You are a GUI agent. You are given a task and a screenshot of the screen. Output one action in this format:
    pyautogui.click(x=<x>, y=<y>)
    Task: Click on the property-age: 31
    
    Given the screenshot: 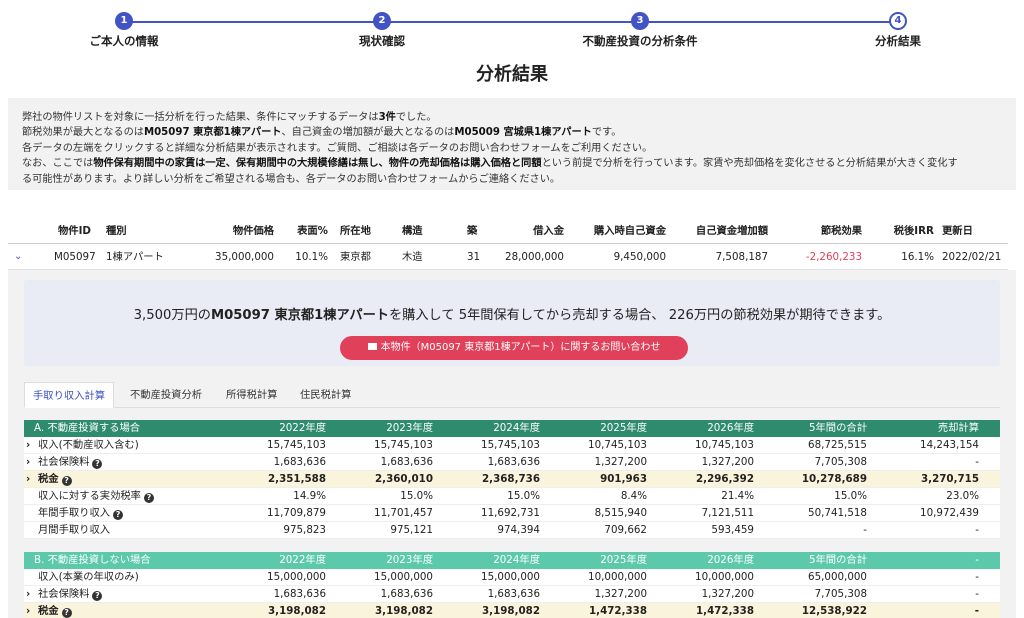 What is the action you would take?
    pyautogui.click(x=474, y=257)
    